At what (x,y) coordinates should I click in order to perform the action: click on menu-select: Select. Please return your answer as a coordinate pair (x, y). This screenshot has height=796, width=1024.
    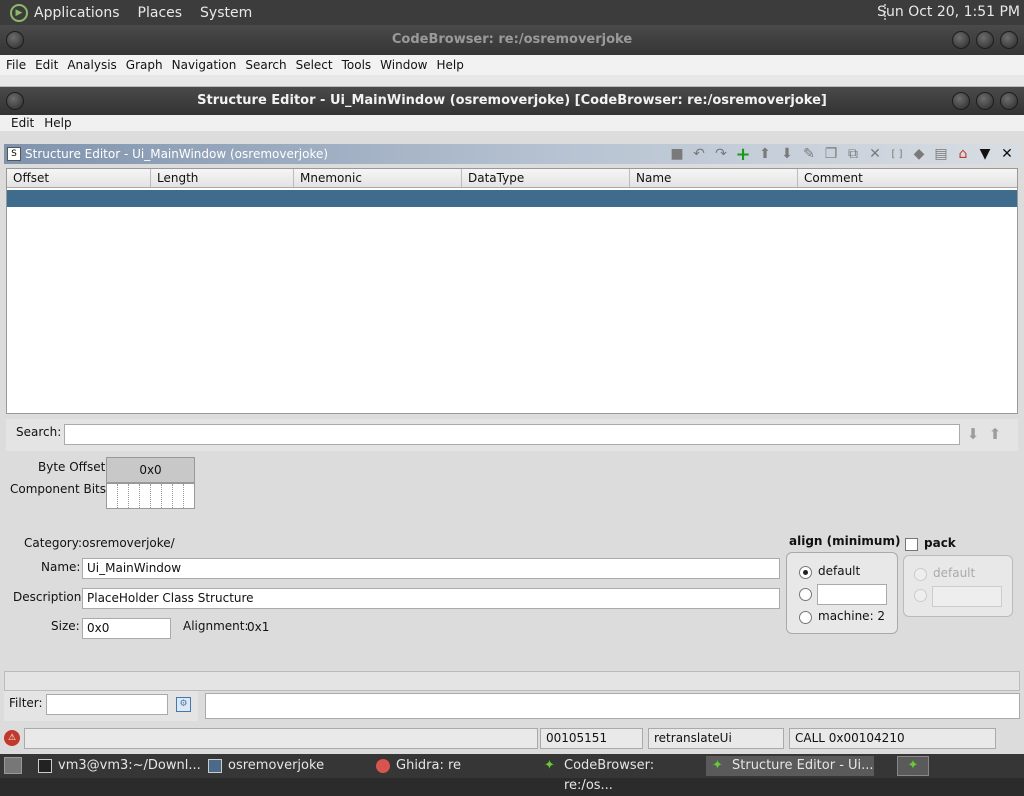
    Looking at the image, I should click on (314, 65).